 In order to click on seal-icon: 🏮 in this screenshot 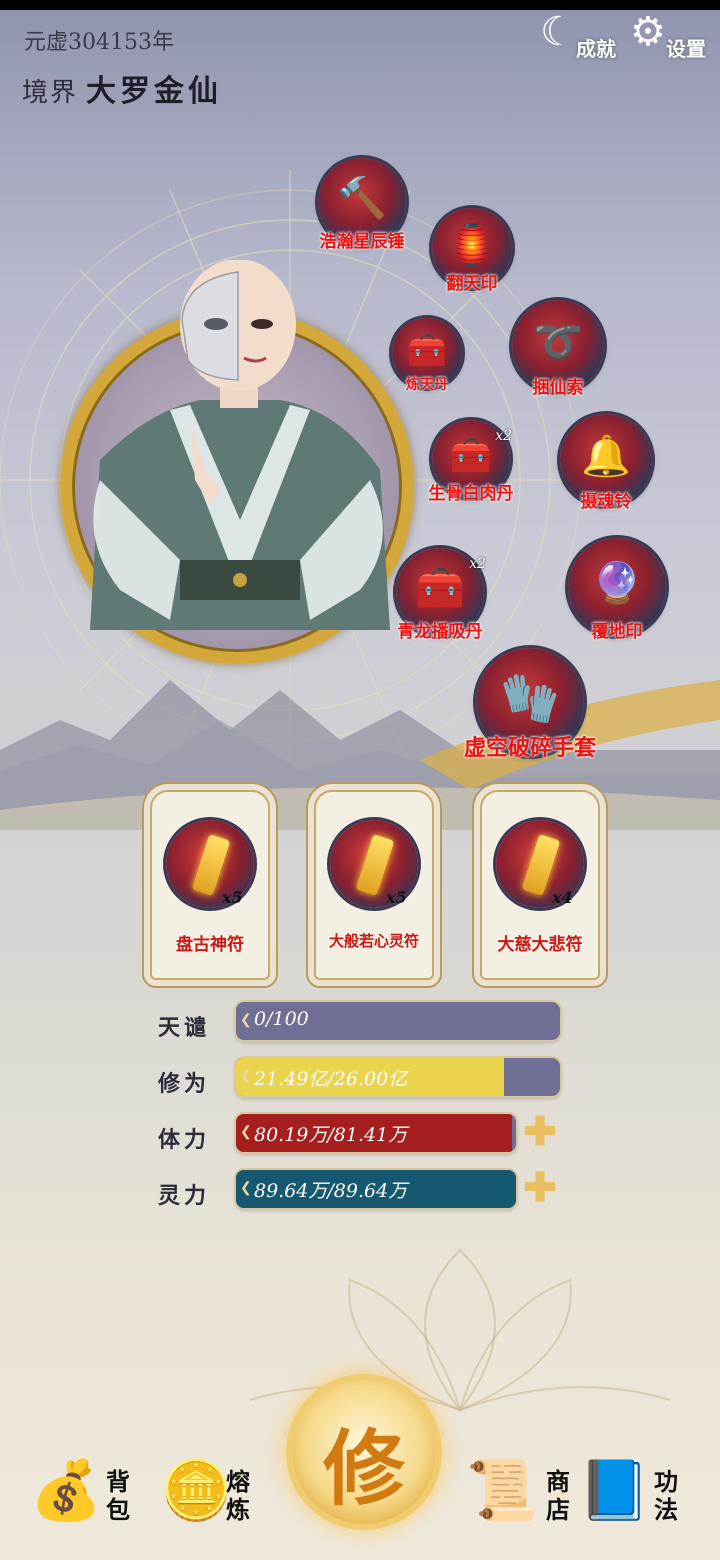, I will do `click(472, 245)`.